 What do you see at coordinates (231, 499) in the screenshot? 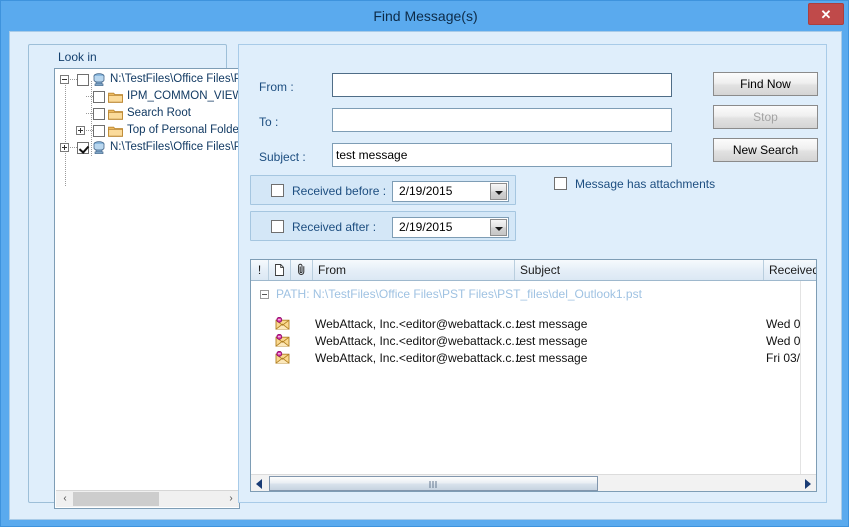
I see `scroll-right-arrow-icon: ›` at bounding box center [231, 499].